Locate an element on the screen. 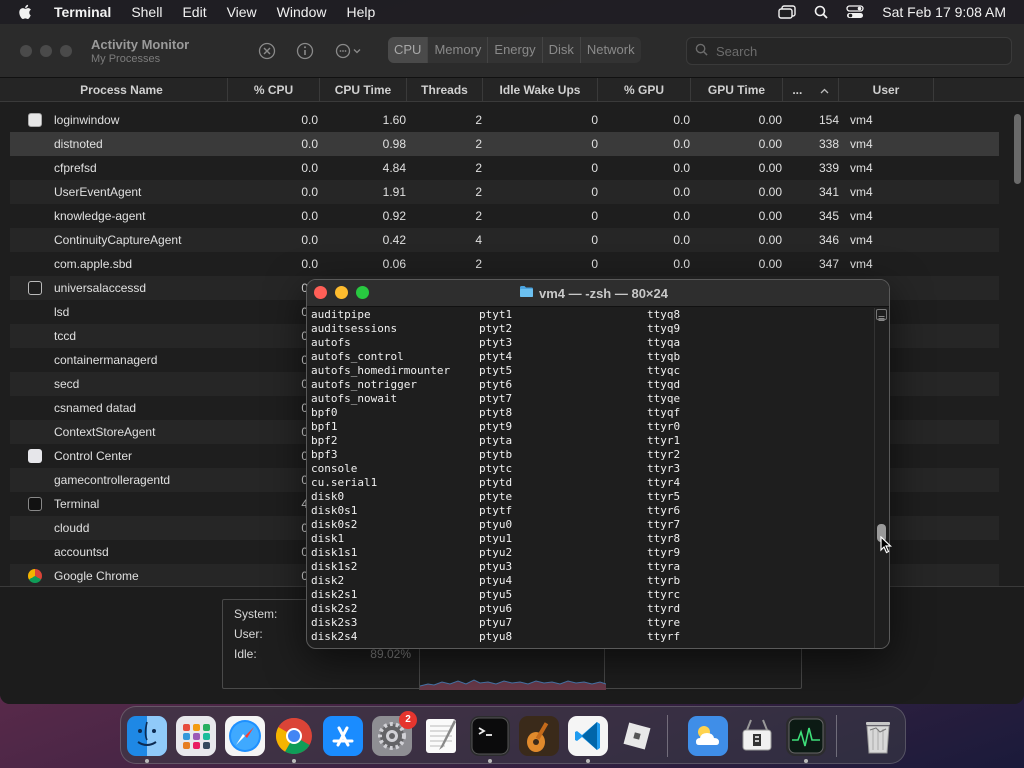  weather-icon is located at coordinates (708, 736).